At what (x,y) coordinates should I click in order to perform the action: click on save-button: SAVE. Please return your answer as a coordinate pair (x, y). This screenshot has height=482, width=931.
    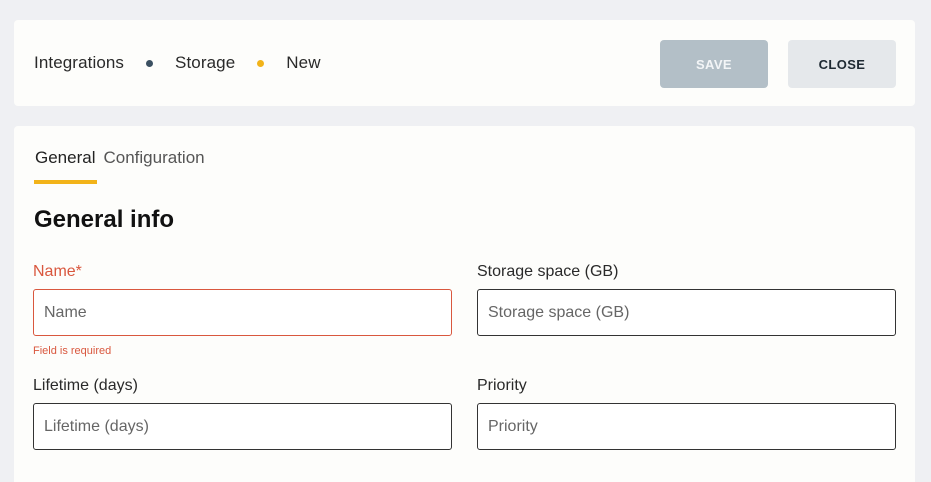
    Looking at the image, I should click on (714, 64).